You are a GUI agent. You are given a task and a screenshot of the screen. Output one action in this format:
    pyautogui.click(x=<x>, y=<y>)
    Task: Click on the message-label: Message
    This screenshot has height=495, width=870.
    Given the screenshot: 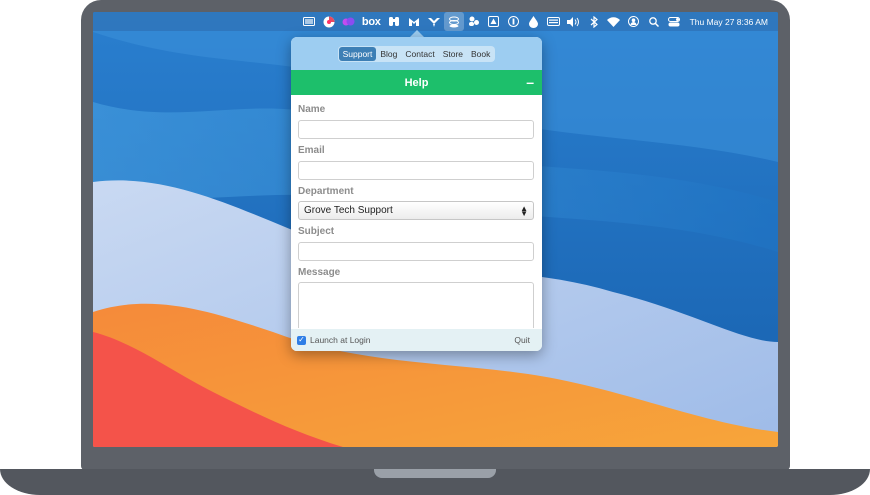 What is the action you would take?
    pyautogui.click(x=319, y=272)
    